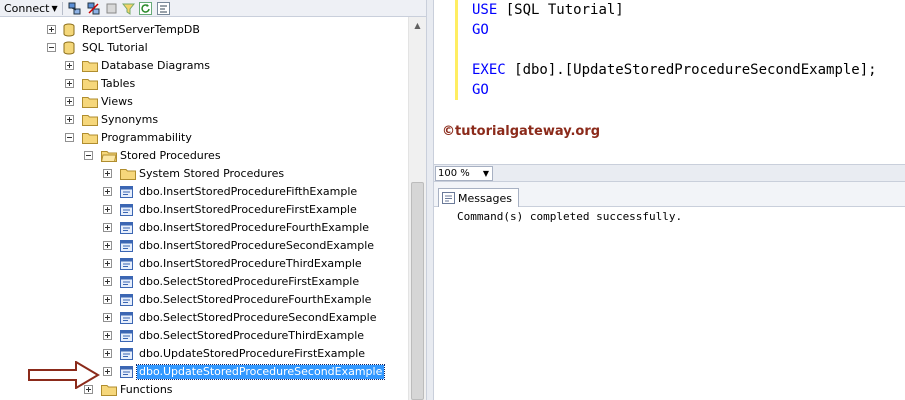 The image size is (905, 400). I want to click on tree-node-stored-procedure: dbo.InsertStoredProcedureFifthExample, so click(200, 192).